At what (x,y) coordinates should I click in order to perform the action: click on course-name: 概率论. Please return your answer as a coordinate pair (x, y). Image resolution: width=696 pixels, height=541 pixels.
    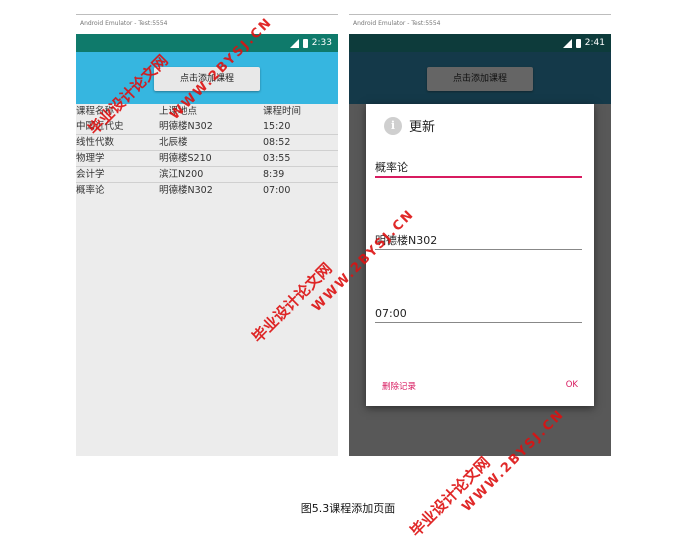
    Looking at the image, I should click on (90, 190).